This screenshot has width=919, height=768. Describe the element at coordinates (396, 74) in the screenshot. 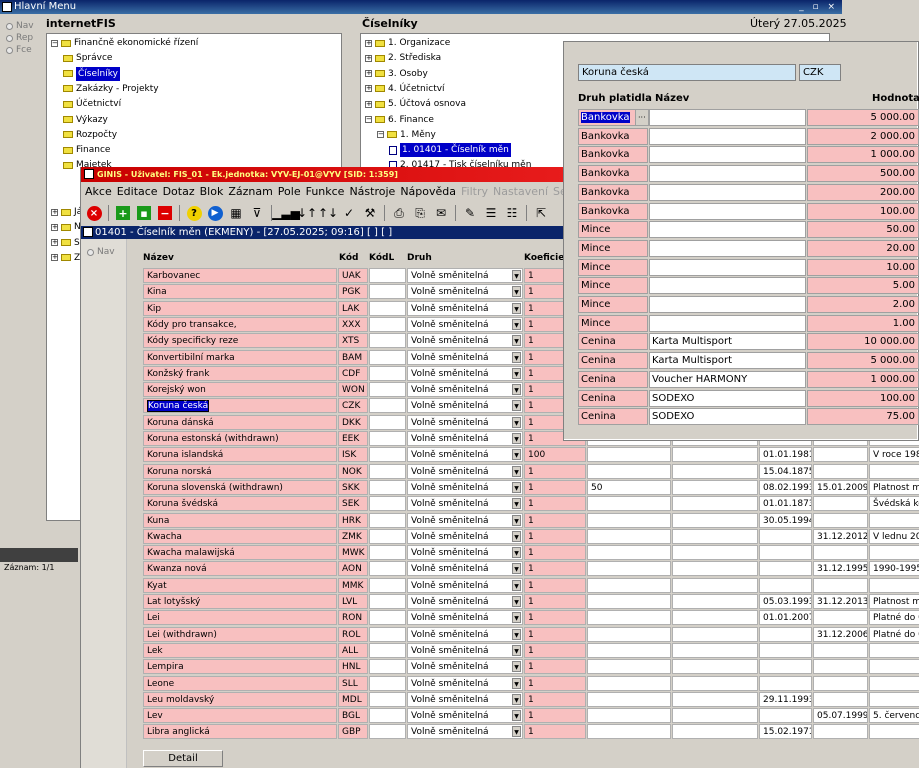

I see `tree-item: +3. Osoby` at that location.